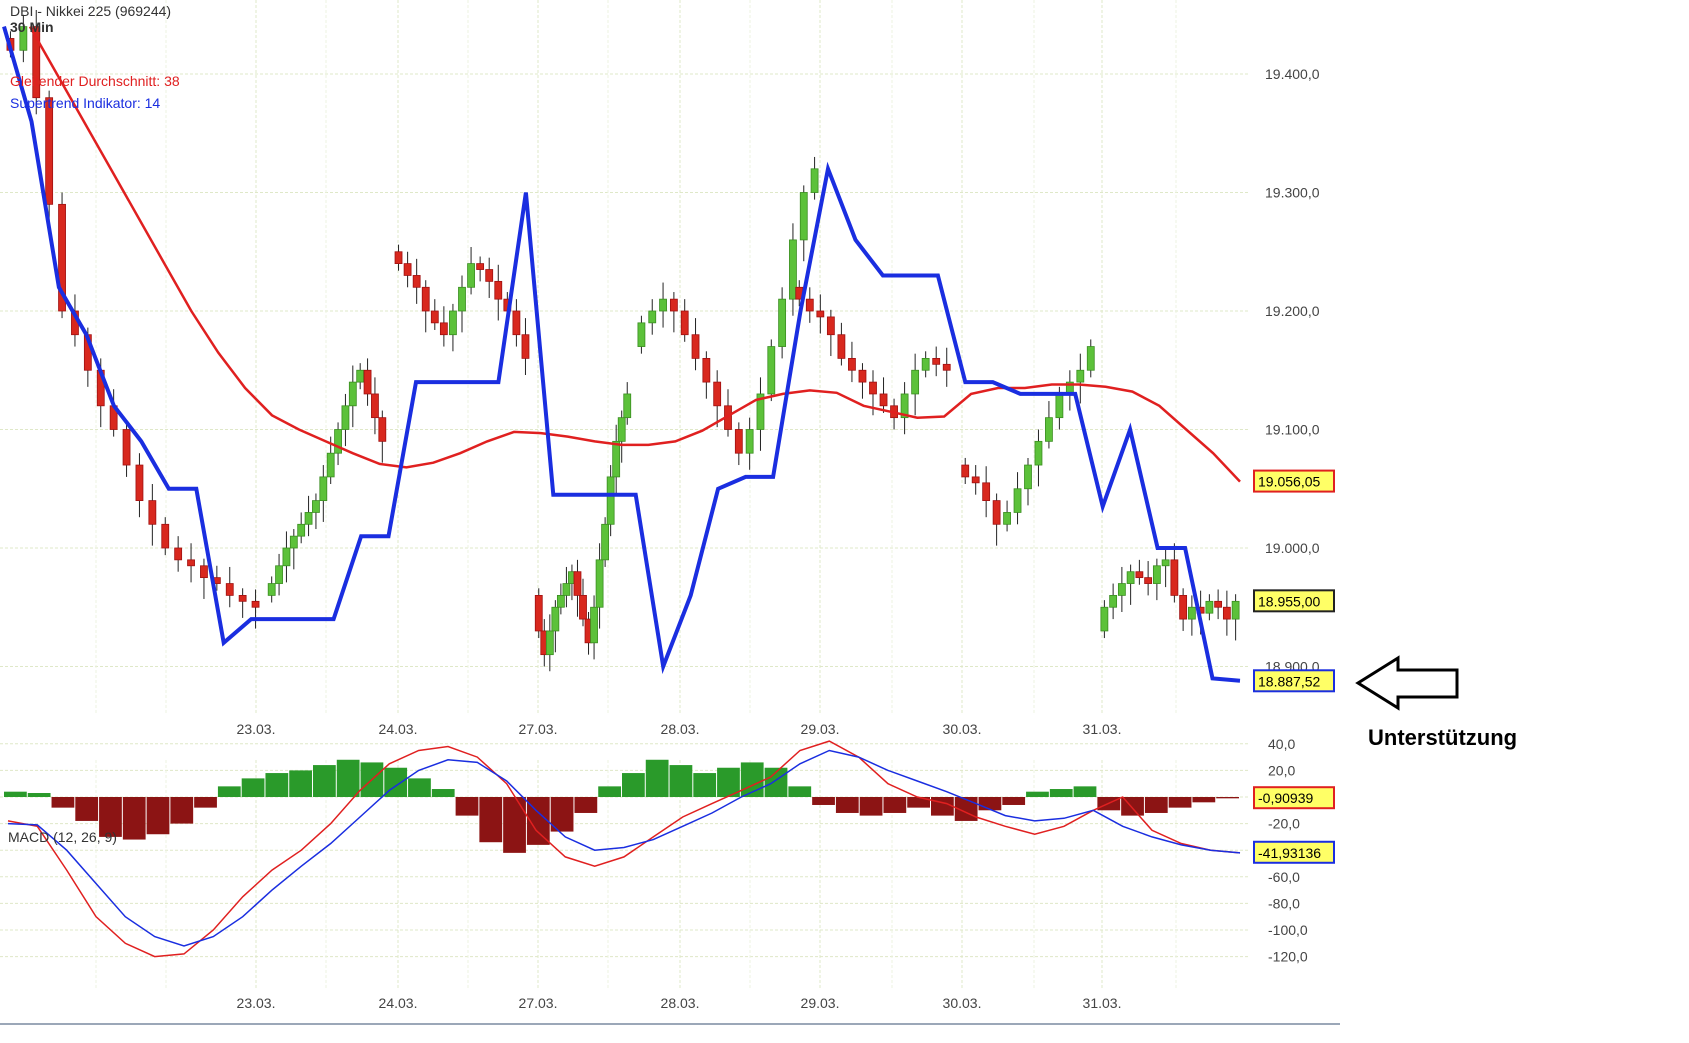 Image resolution: width=1689 pixels, height=1043 pixels. I want to click on price-date-label: 24.03., so click(398, 729).